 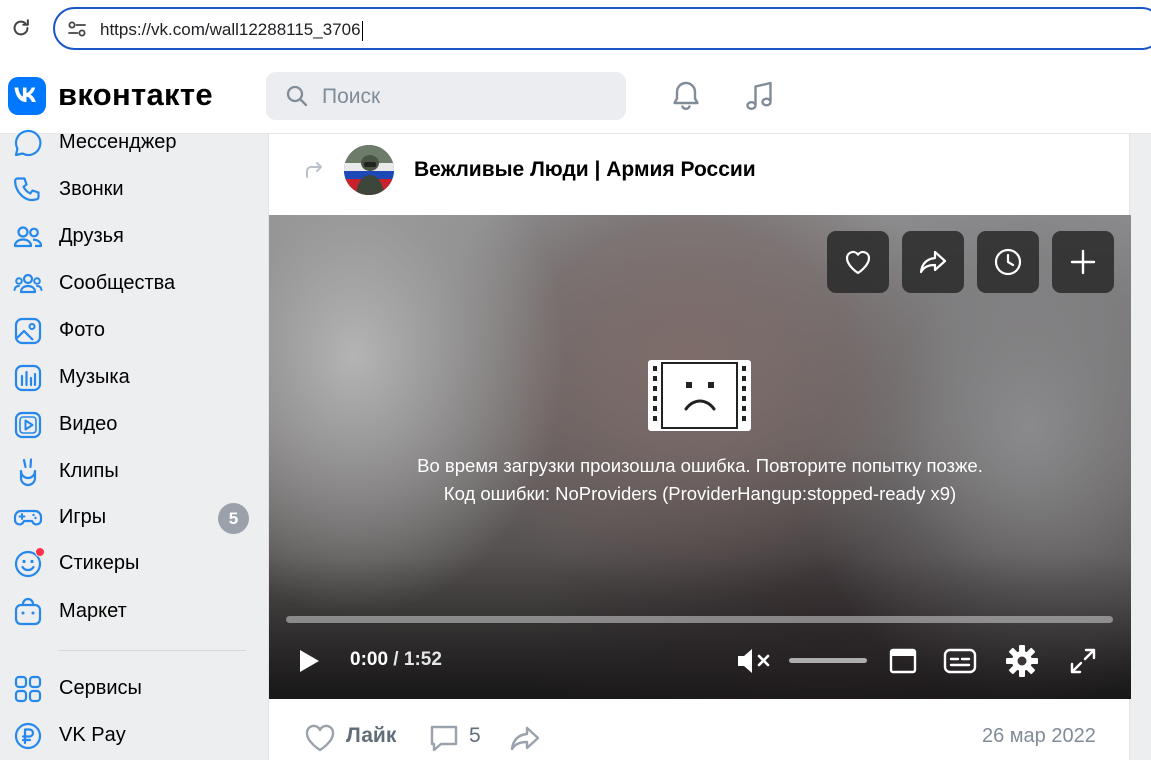 I want to click on vkpay-icon, so click(x=28, y=736).